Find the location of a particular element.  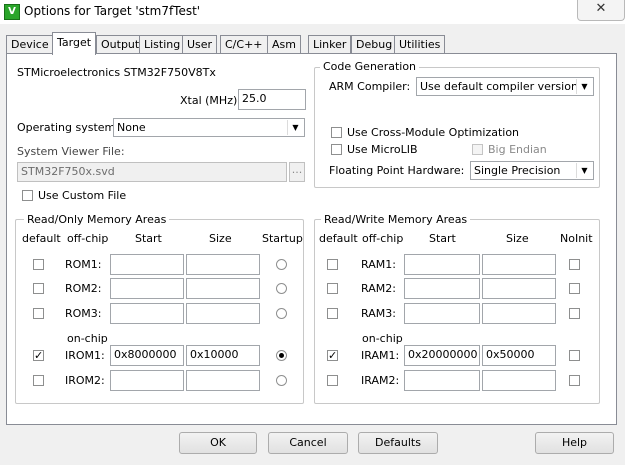

help-button: Help is located at coordinates (574, 443).